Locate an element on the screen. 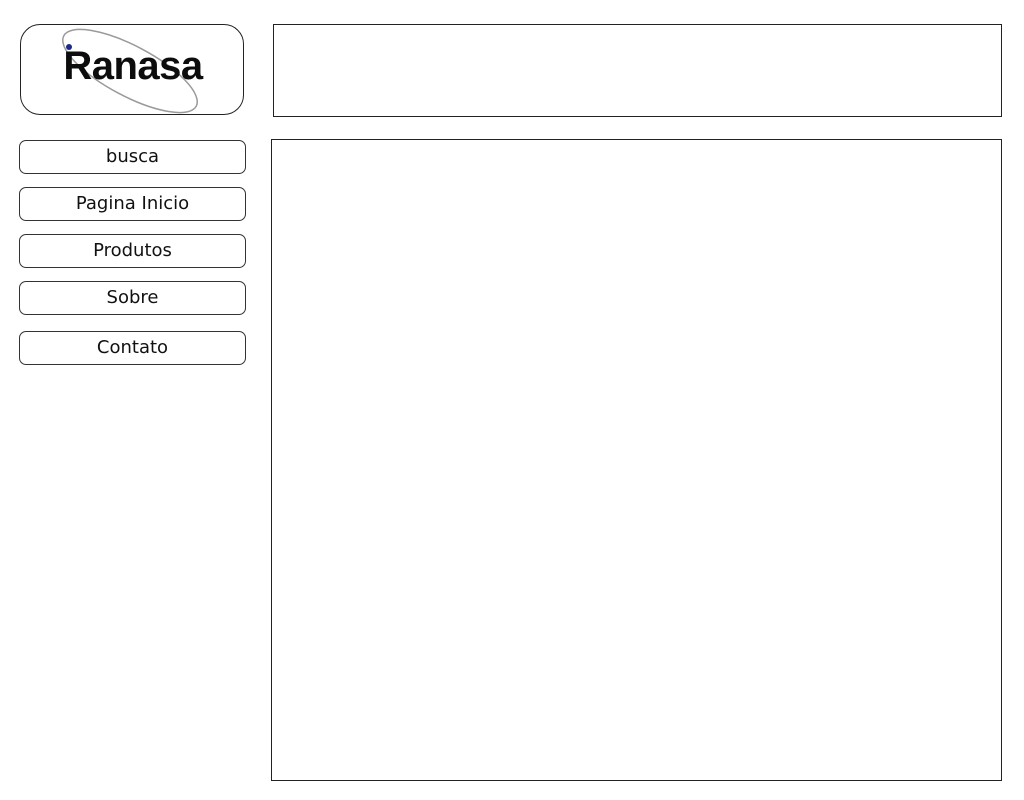 Image resolution: width=1024 pixels, height=800 pixels. logo: Ranasa is located at coordinates (132, 69).